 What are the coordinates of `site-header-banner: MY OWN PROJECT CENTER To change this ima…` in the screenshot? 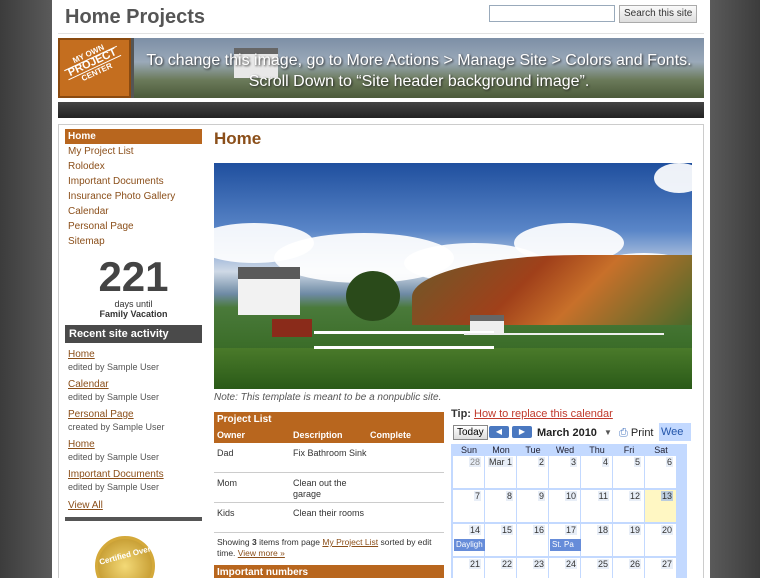 It's located at (381, 68).